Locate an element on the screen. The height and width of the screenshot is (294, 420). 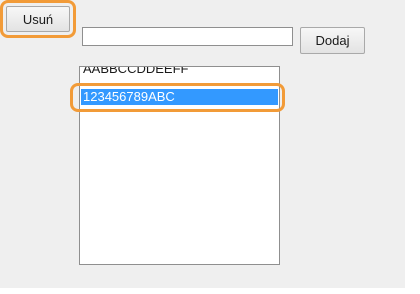
remove-button: Usuń is located at coordinates (38, 19).